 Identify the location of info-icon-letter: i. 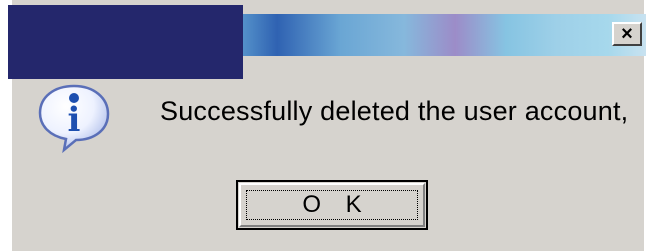
(74, 120).